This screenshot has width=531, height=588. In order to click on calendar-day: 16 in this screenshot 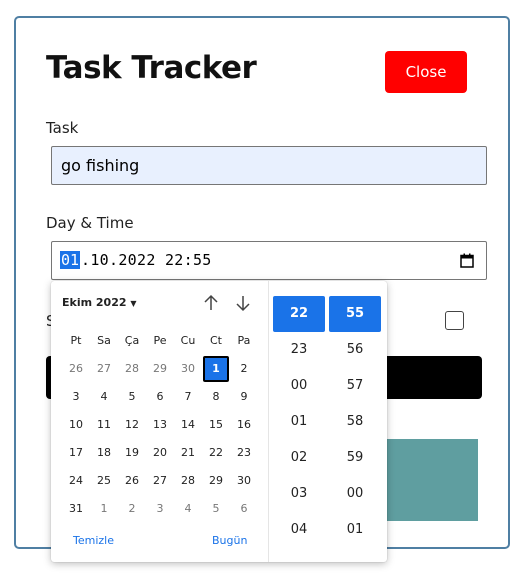, I will do `click(244, 425)`.